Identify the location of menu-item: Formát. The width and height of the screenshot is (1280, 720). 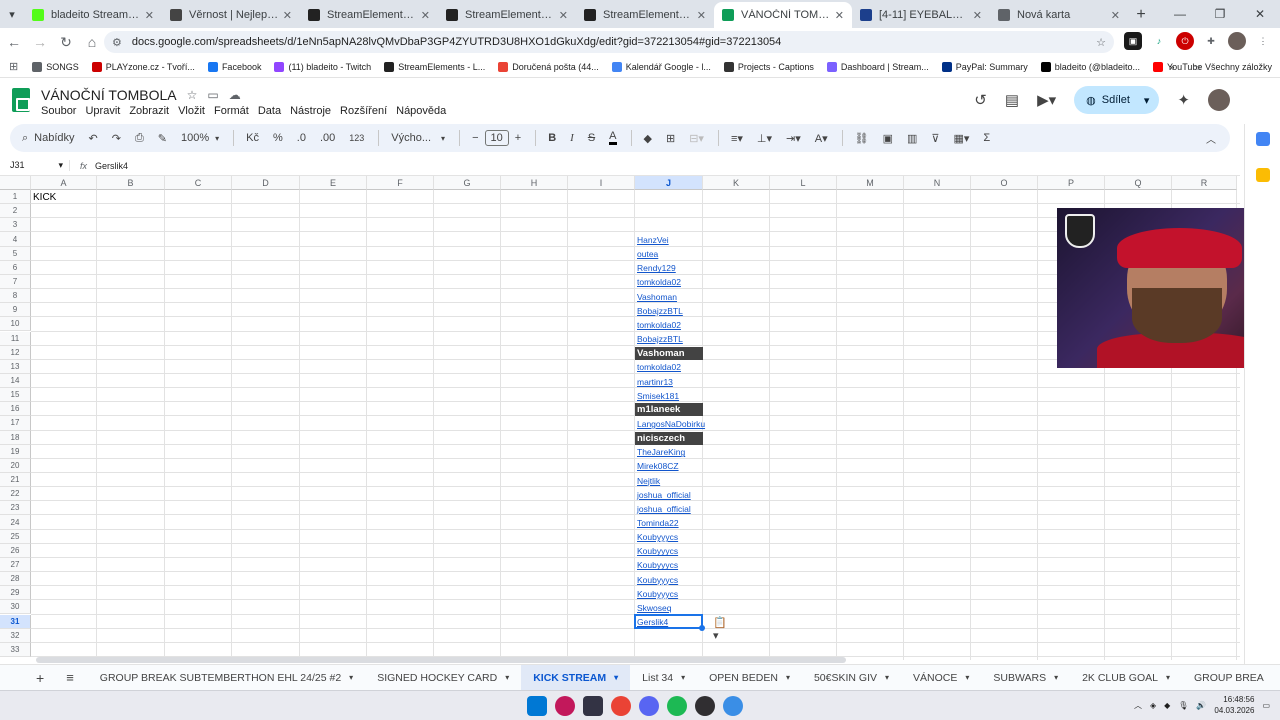
(231, 111).